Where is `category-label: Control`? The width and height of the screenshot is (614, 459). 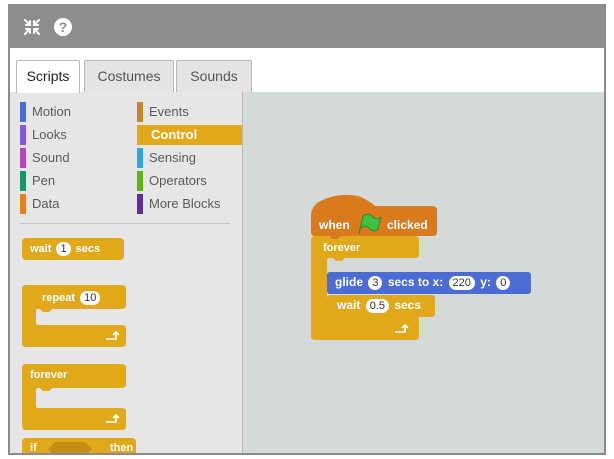
category-label: Control is located at coordinates (174, 134).